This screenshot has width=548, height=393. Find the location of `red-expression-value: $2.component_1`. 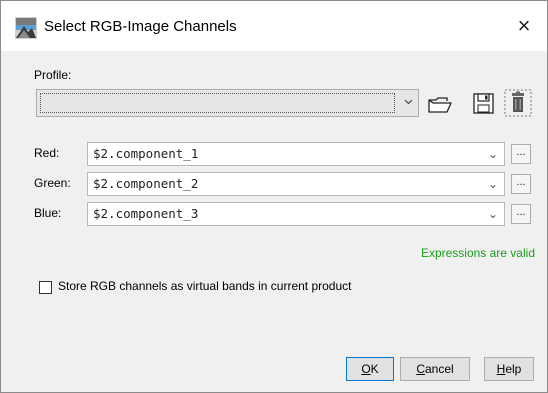

red-expression-value: $2.component_1 is located at coordinates (146, 153).